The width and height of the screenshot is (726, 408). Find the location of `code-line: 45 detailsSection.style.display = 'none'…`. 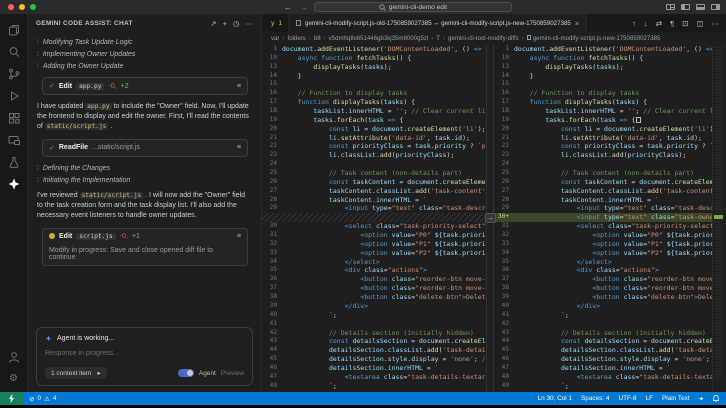

code-line: 45 detailsSection.style.display = 'none'… is located at coordinates (374, 359).